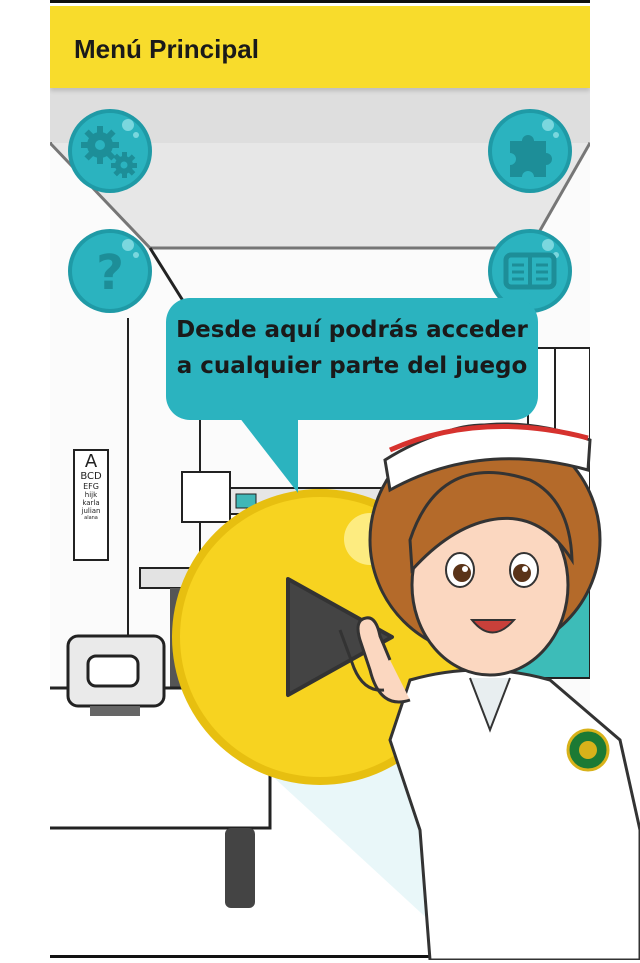 Image resolution: width=640 pixels, height=963 pixels. Describe the element at coordinates (166, 49) in the screenshot. I see `page-title: Menú Principal` at that location.